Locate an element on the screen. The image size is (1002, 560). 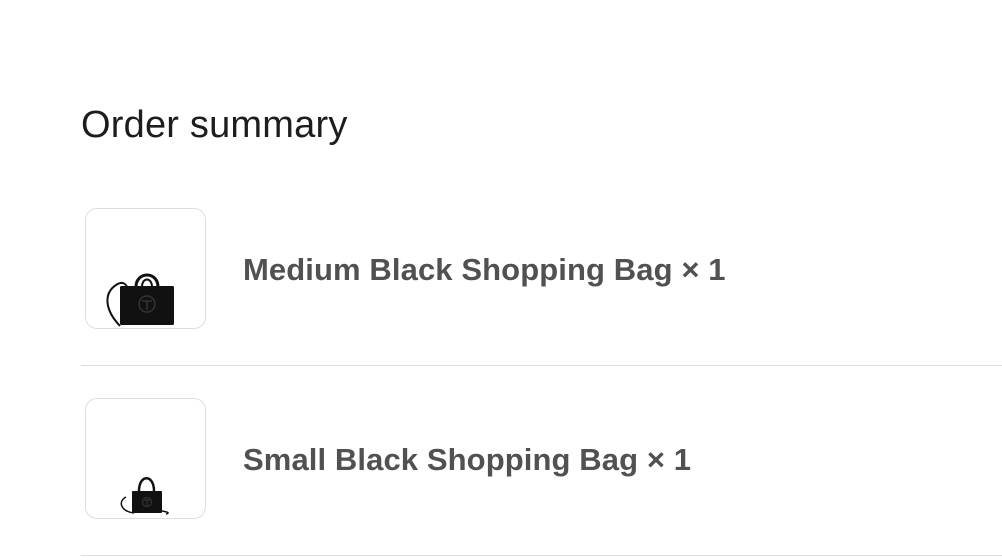
order-item-name: Medium Black Shopping Bag × 1 is located at coordinates (484, 269).